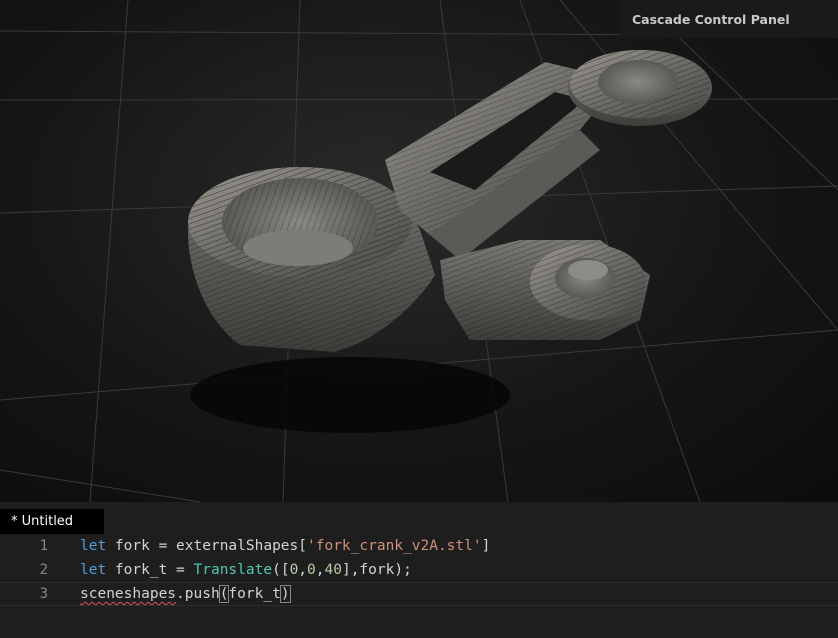  I want to click on code-token: ([, so click(281, 570).